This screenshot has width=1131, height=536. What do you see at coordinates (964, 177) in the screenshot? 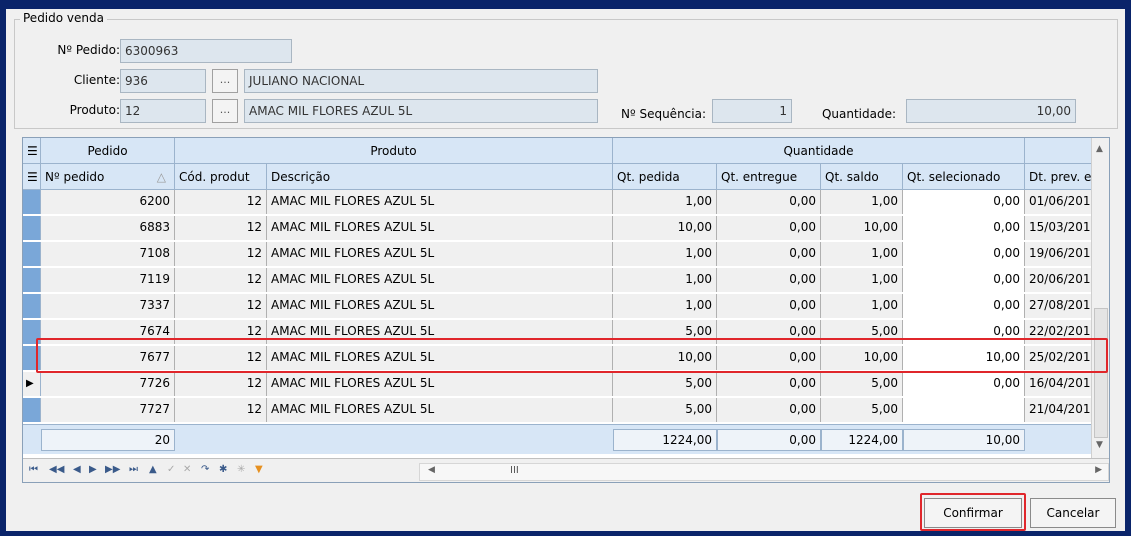
I see `col-qt-selecionado: Qt. selecionado` at bounding box center [964, 177].